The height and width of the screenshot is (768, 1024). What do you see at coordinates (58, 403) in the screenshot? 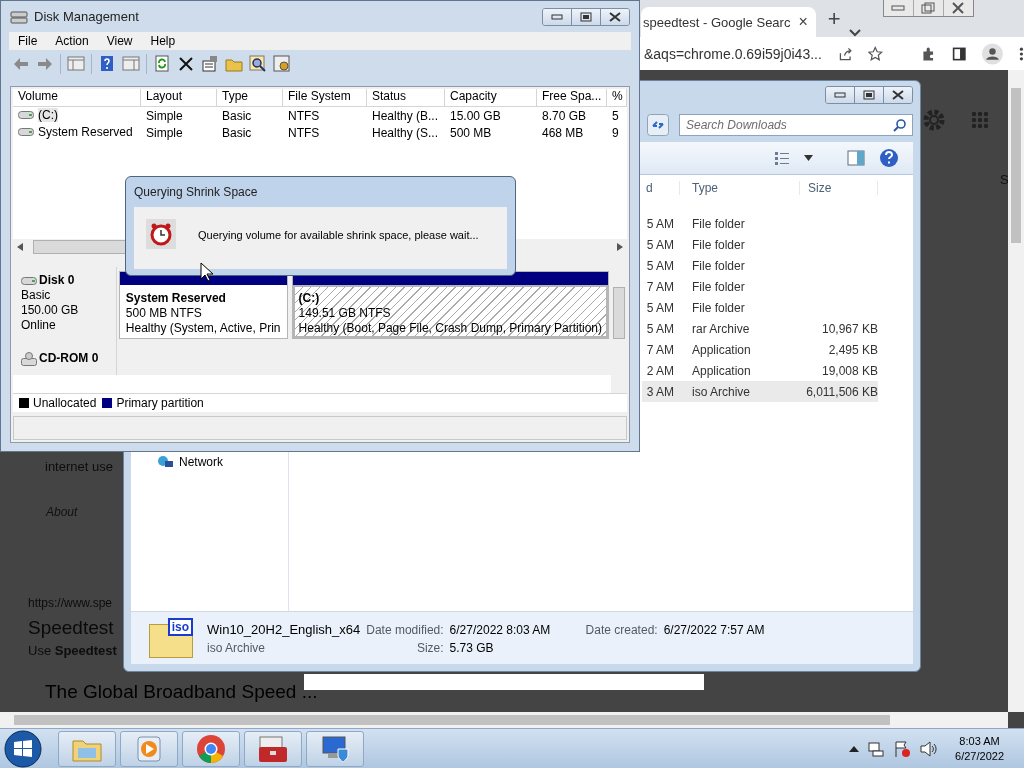
I see `legend-item: Unallocated` at bounding box center [58, 403].